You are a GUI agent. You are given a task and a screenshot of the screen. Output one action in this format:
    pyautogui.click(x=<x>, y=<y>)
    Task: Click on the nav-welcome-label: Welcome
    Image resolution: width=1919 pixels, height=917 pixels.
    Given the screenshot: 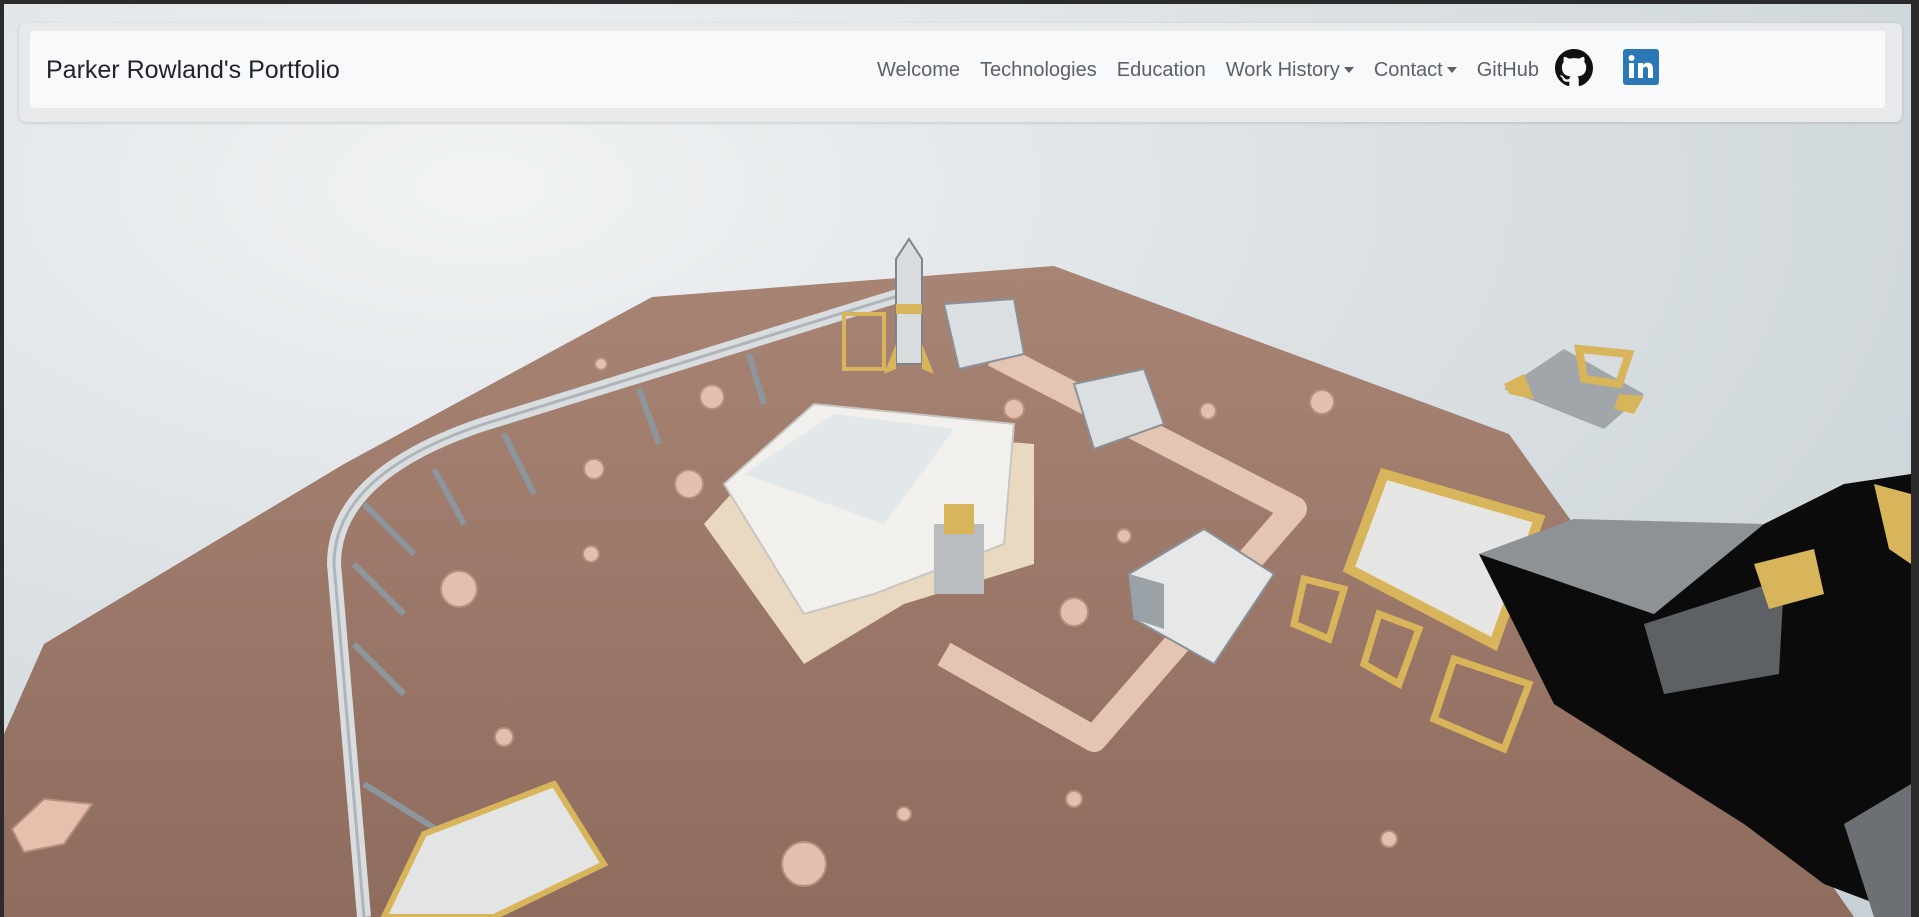 What is the action you would take?
    pyautogui.click(x=918, y=69)
    